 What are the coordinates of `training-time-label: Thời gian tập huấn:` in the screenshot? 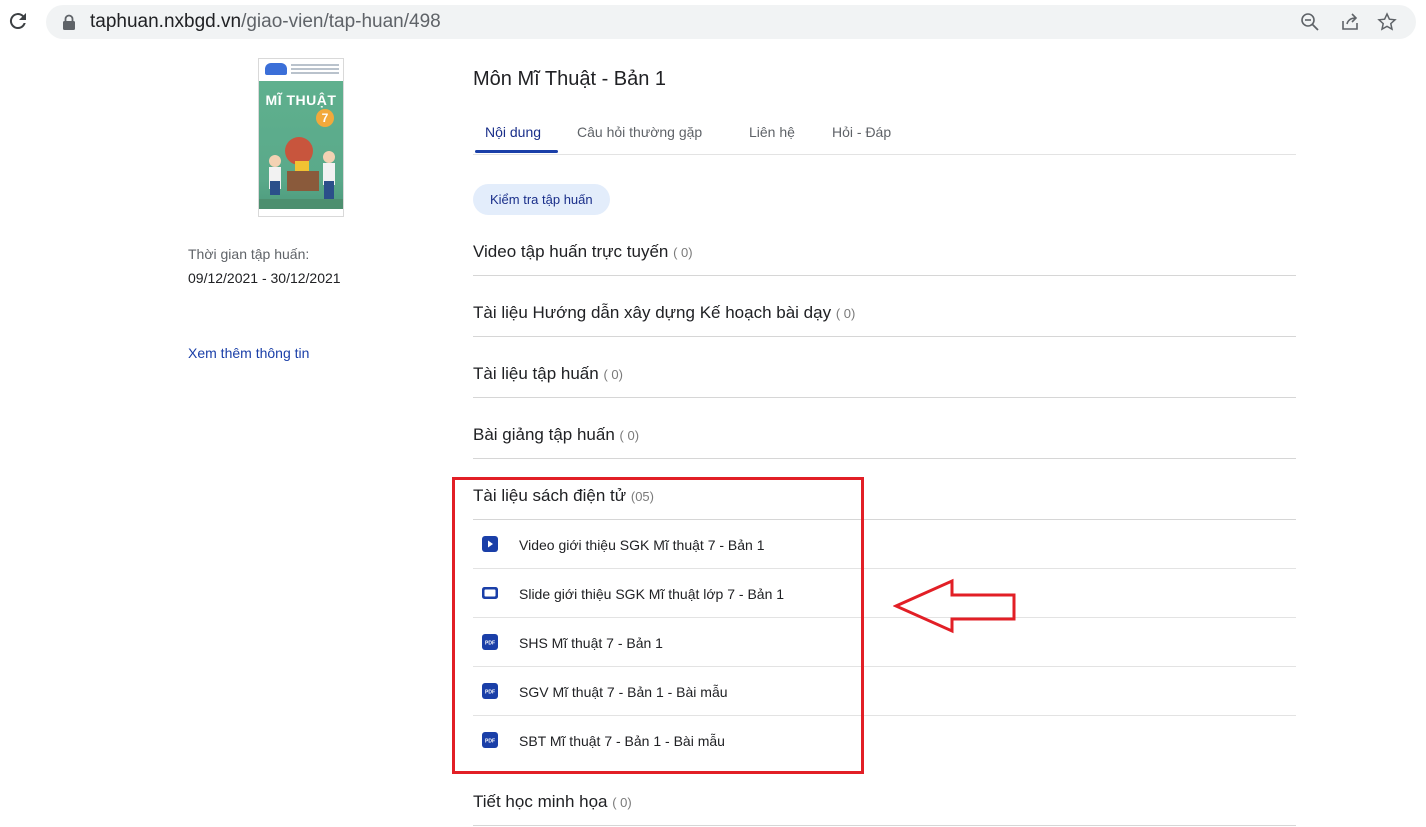 It's located at (249, 254).